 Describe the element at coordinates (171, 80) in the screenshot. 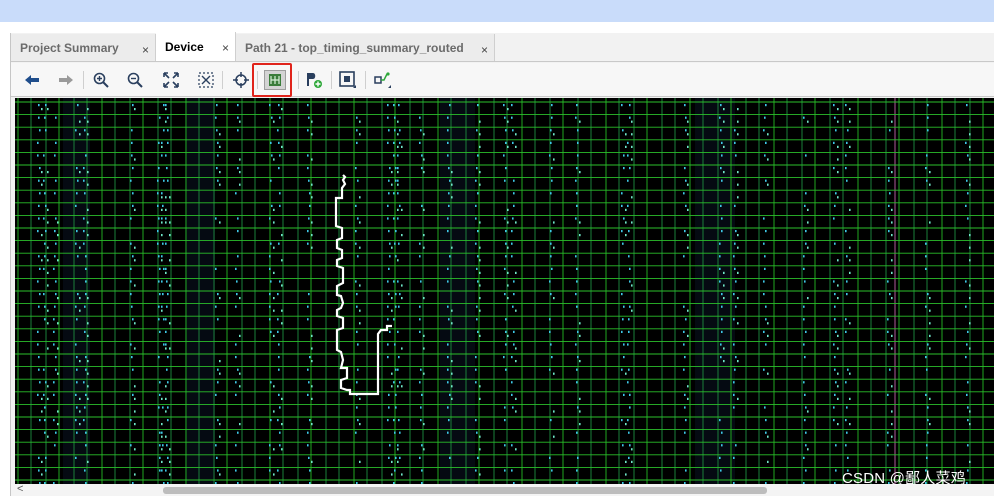

I see `zoom-fit-icon` at that location.